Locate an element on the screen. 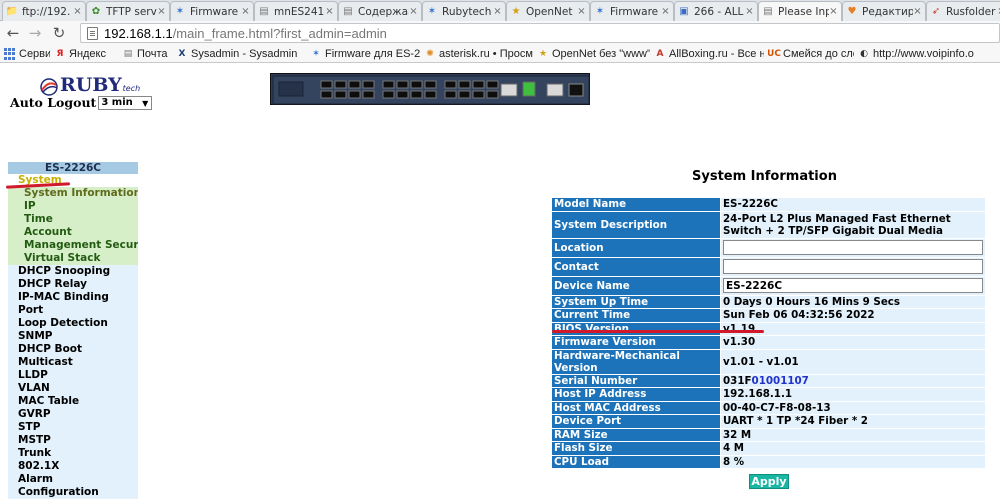 This screenshot has width=1000, height=500. menu-item-alarm: Alarm is located at coordinates (73, 479).